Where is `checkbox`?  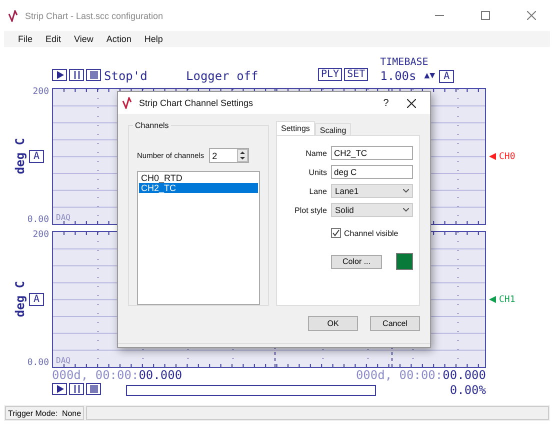 checkbox is located at coordinates (336, 233).